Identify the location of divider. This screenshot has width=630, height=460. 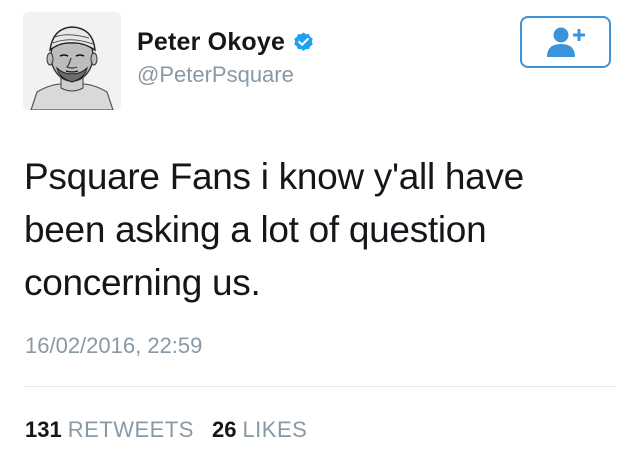
(320, 386).